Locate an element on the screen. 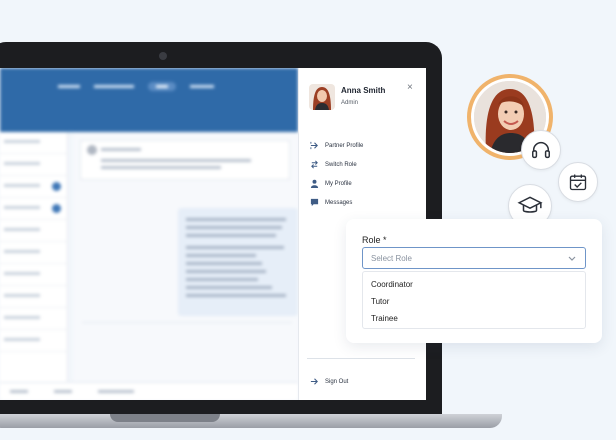  user-icon is located at coordinates (314, 184).